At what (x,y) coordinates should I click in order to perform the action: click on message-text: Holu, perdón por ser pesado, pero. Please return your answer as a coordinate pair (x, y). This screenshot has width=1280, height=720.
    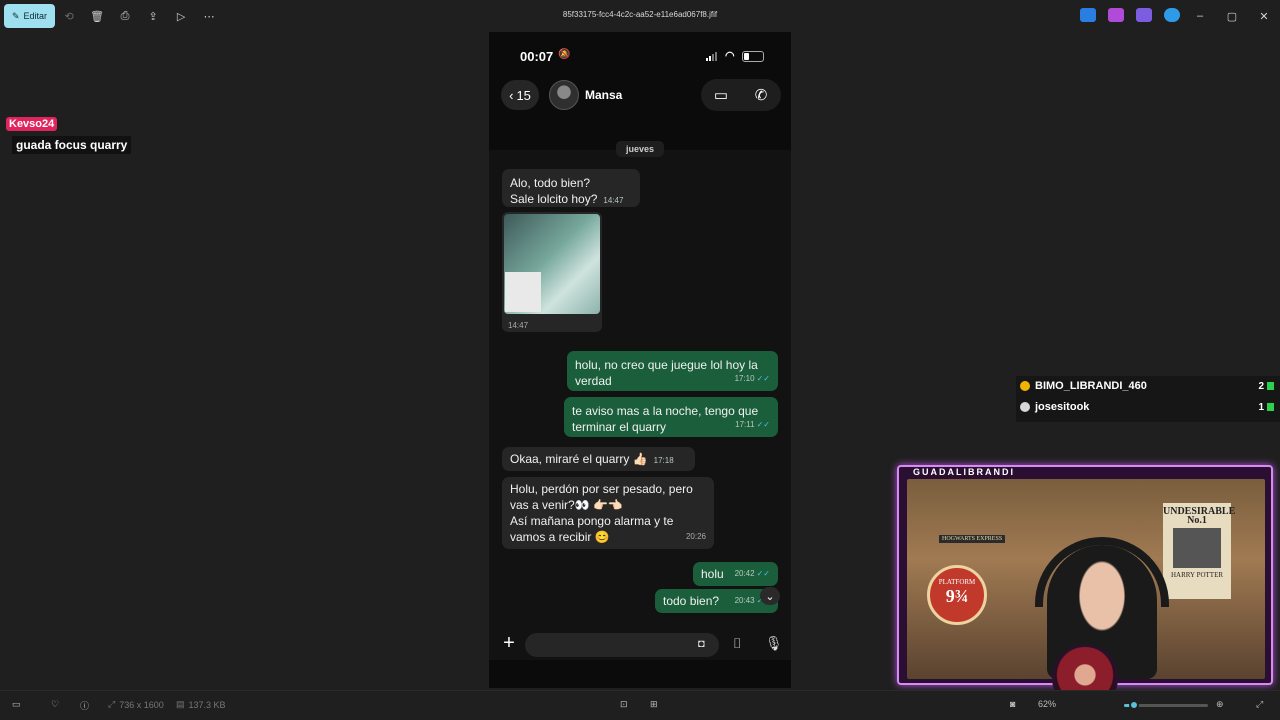
    Looking at the image, I should click on (601, 489).